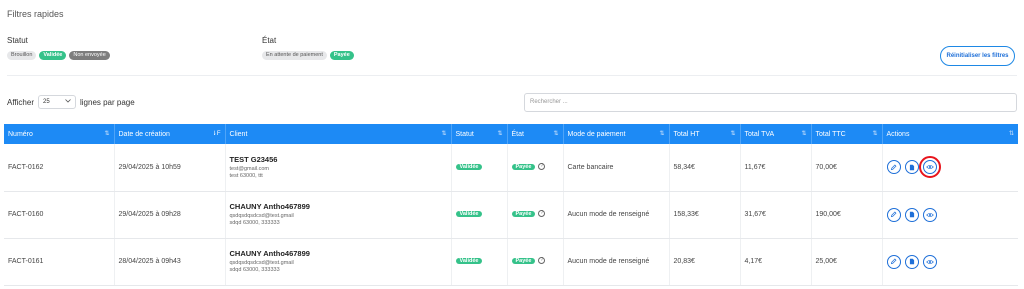  What do you see at coordinates (686, 134) in the screenshot?
I see `col-label: Total HT` at bounding box center [686, 134].